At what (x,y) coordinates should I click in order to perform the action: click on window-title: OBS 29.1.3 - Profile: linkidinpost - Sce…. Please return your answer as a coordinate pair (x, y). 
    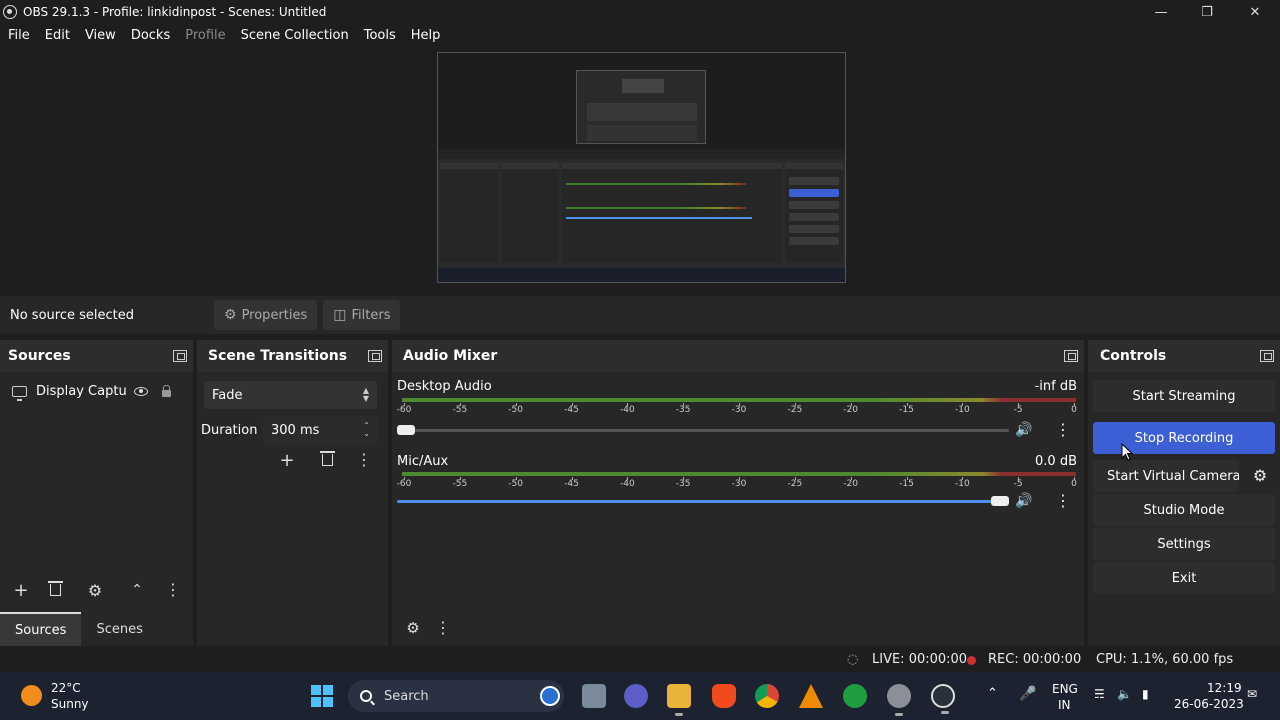
    Looking at the image, I should click on (175, 12).